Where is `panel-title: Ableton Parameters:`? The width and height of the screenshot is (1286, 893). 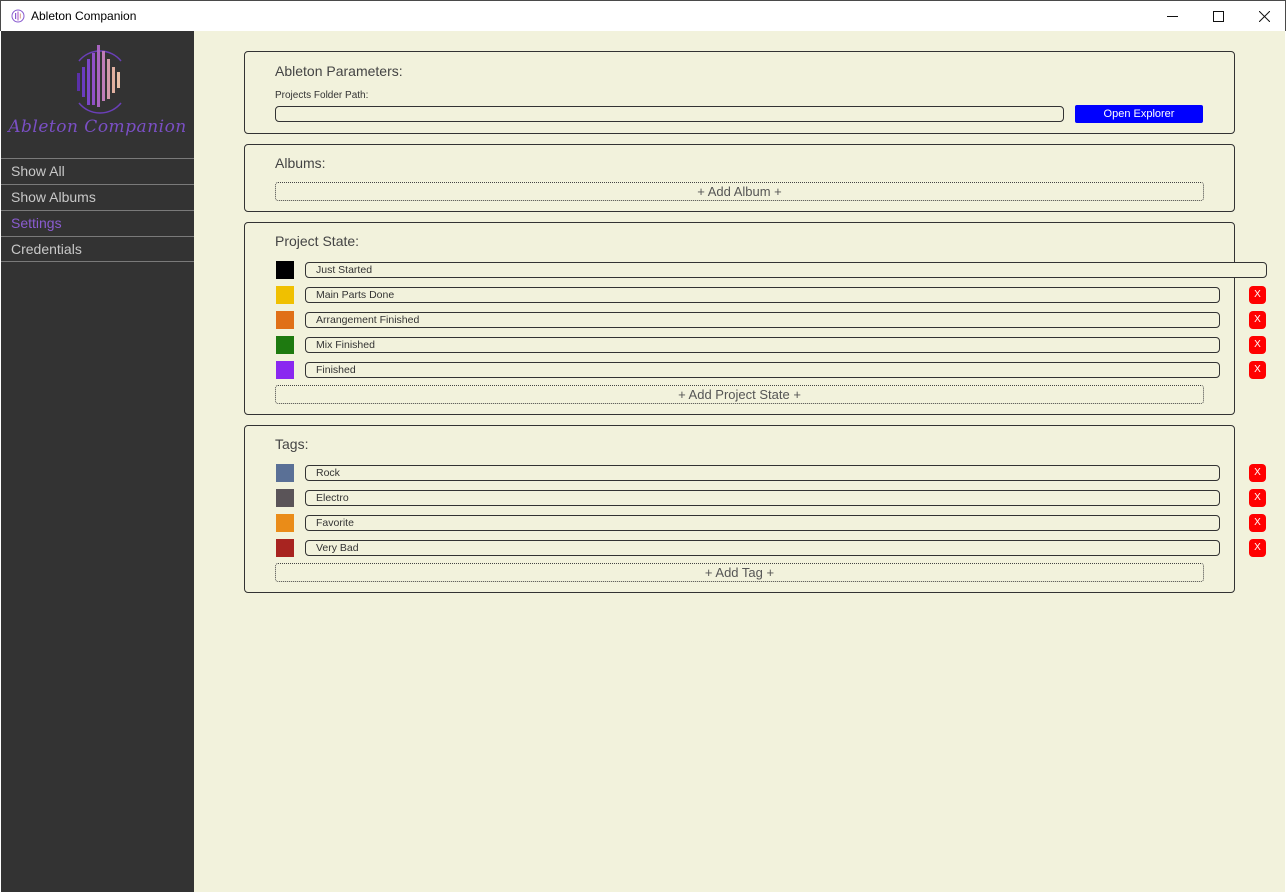 panel-title: Ableton Parameters: is located at coordinates (339, 71).